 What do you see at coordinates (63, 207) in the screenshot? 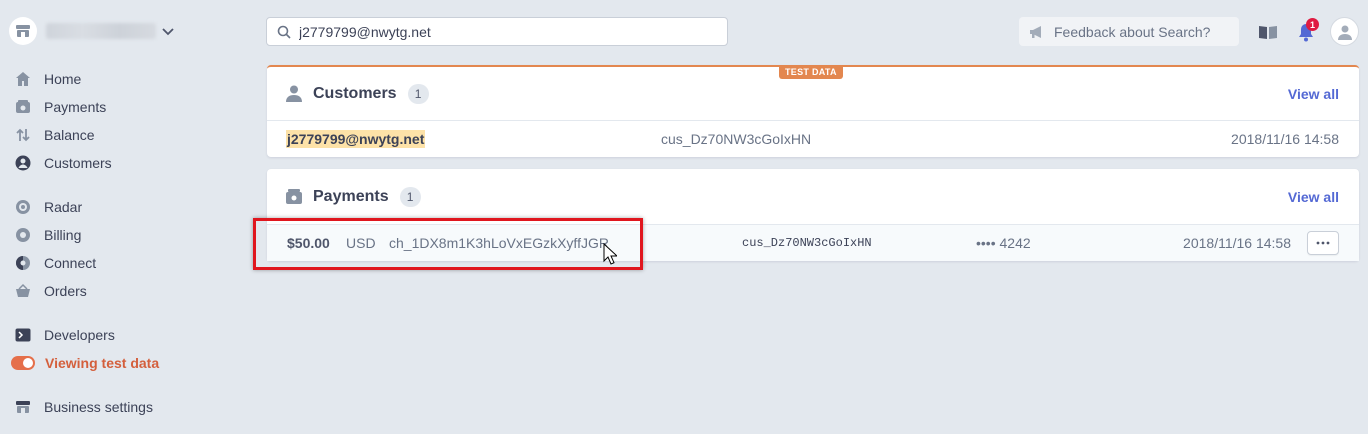
I see `sidebar-item-label: Radar` at bounding box center [63, 207].